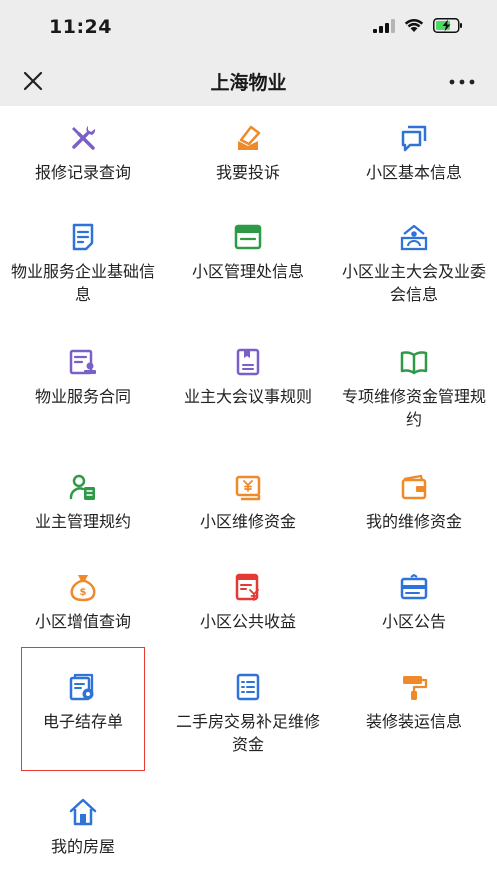 This screenshot has height=872, width=497. What do you see at coordinates (82, 362) in the screenshot?
I see `contract-stamp-icon` at bounding box center [82, 362].